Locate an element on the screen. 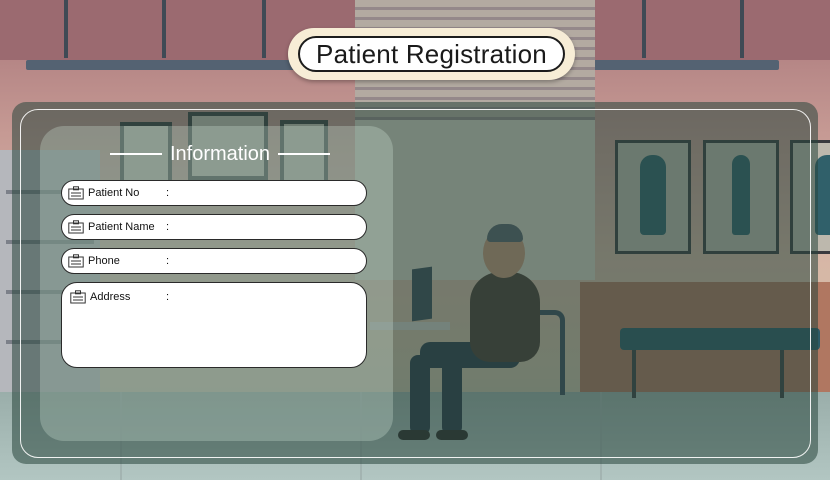 This screenshot has height=480, width=830. phone-input is located at coordinates (266, 262).